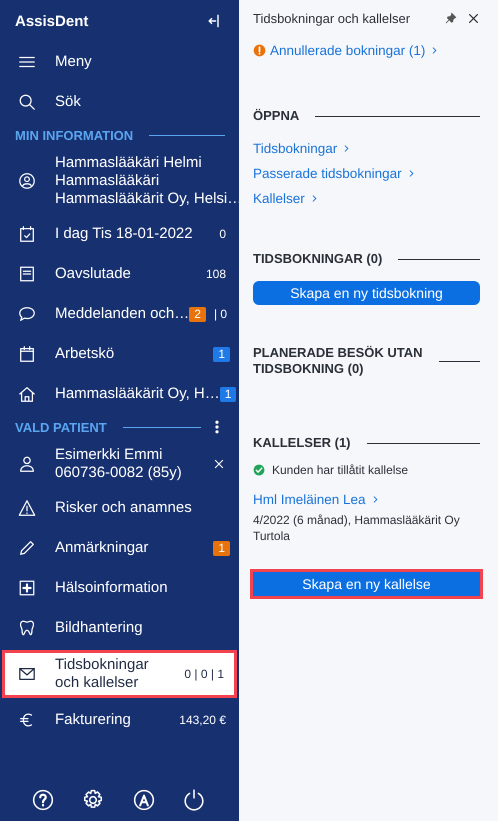  Describe the element at coordinates (202, 720) in the screenshot. I see `count-text: 143,20 €` at that location.